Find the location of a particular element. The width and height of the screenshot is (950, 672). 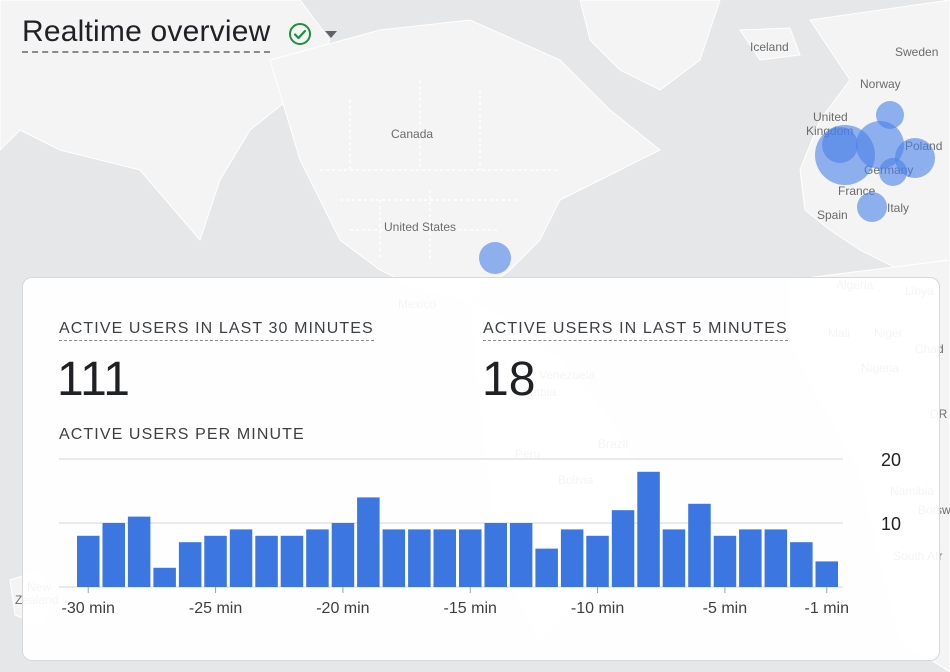

x-tick-label: -20 min is located at coordinates (342, 608).